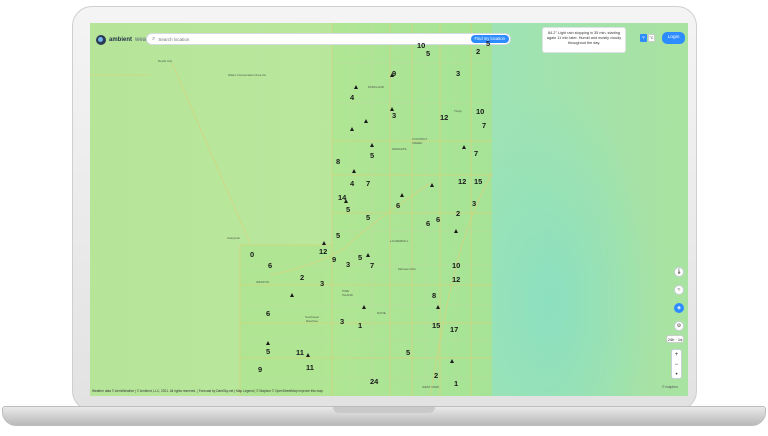 This screenshot has width=768, height=436. Describe the element at coordinates (679, 290) in the screenshot. I see `wind-icon: ≈` at that location.